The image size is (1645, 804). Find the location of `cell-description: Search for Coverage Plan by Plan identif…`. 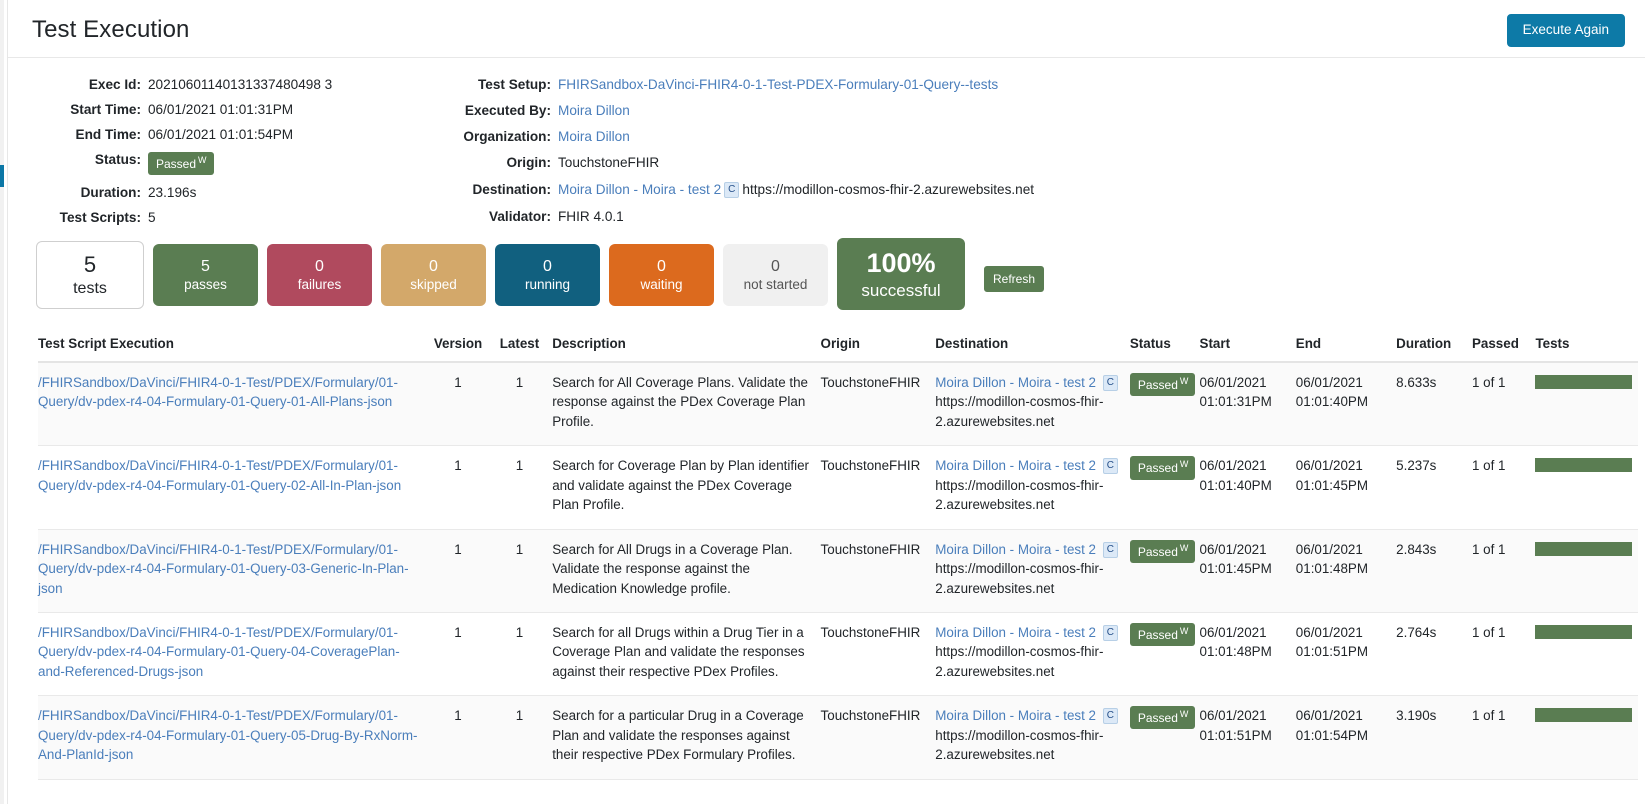

cell-description: Search for Coverage Plan by Plan identif… is located at coordinates (686, 487).